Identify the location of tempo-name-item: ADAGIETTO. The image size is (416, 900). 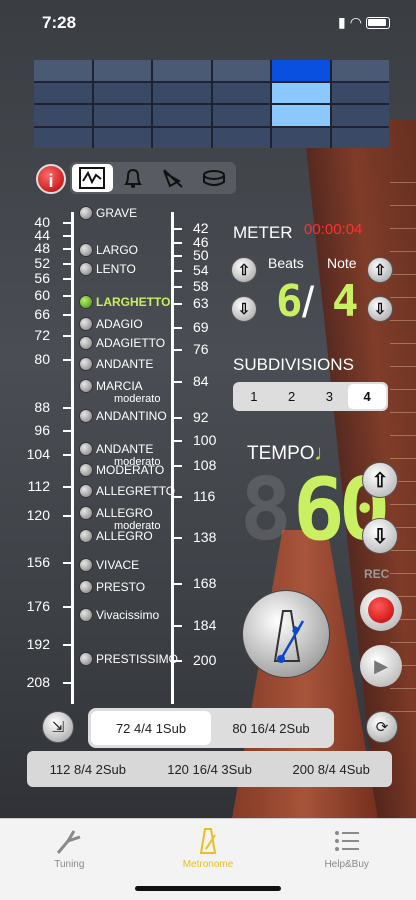
(122, 343).